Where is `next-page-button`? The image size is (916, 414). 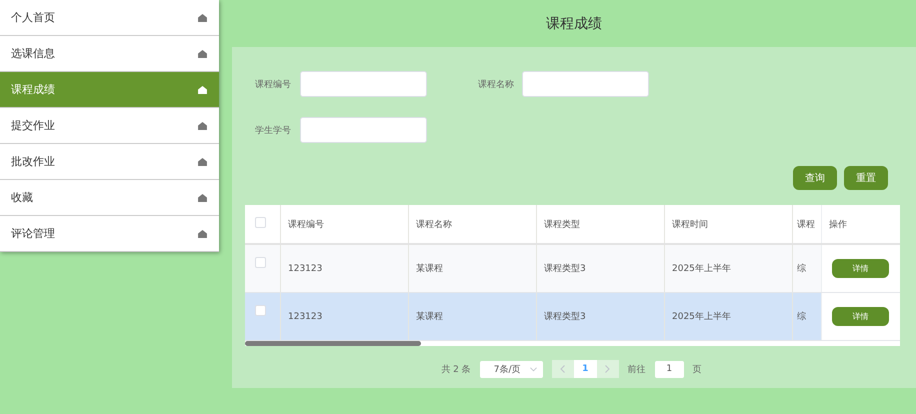 next-page-button is located at coordinates (607, 369).